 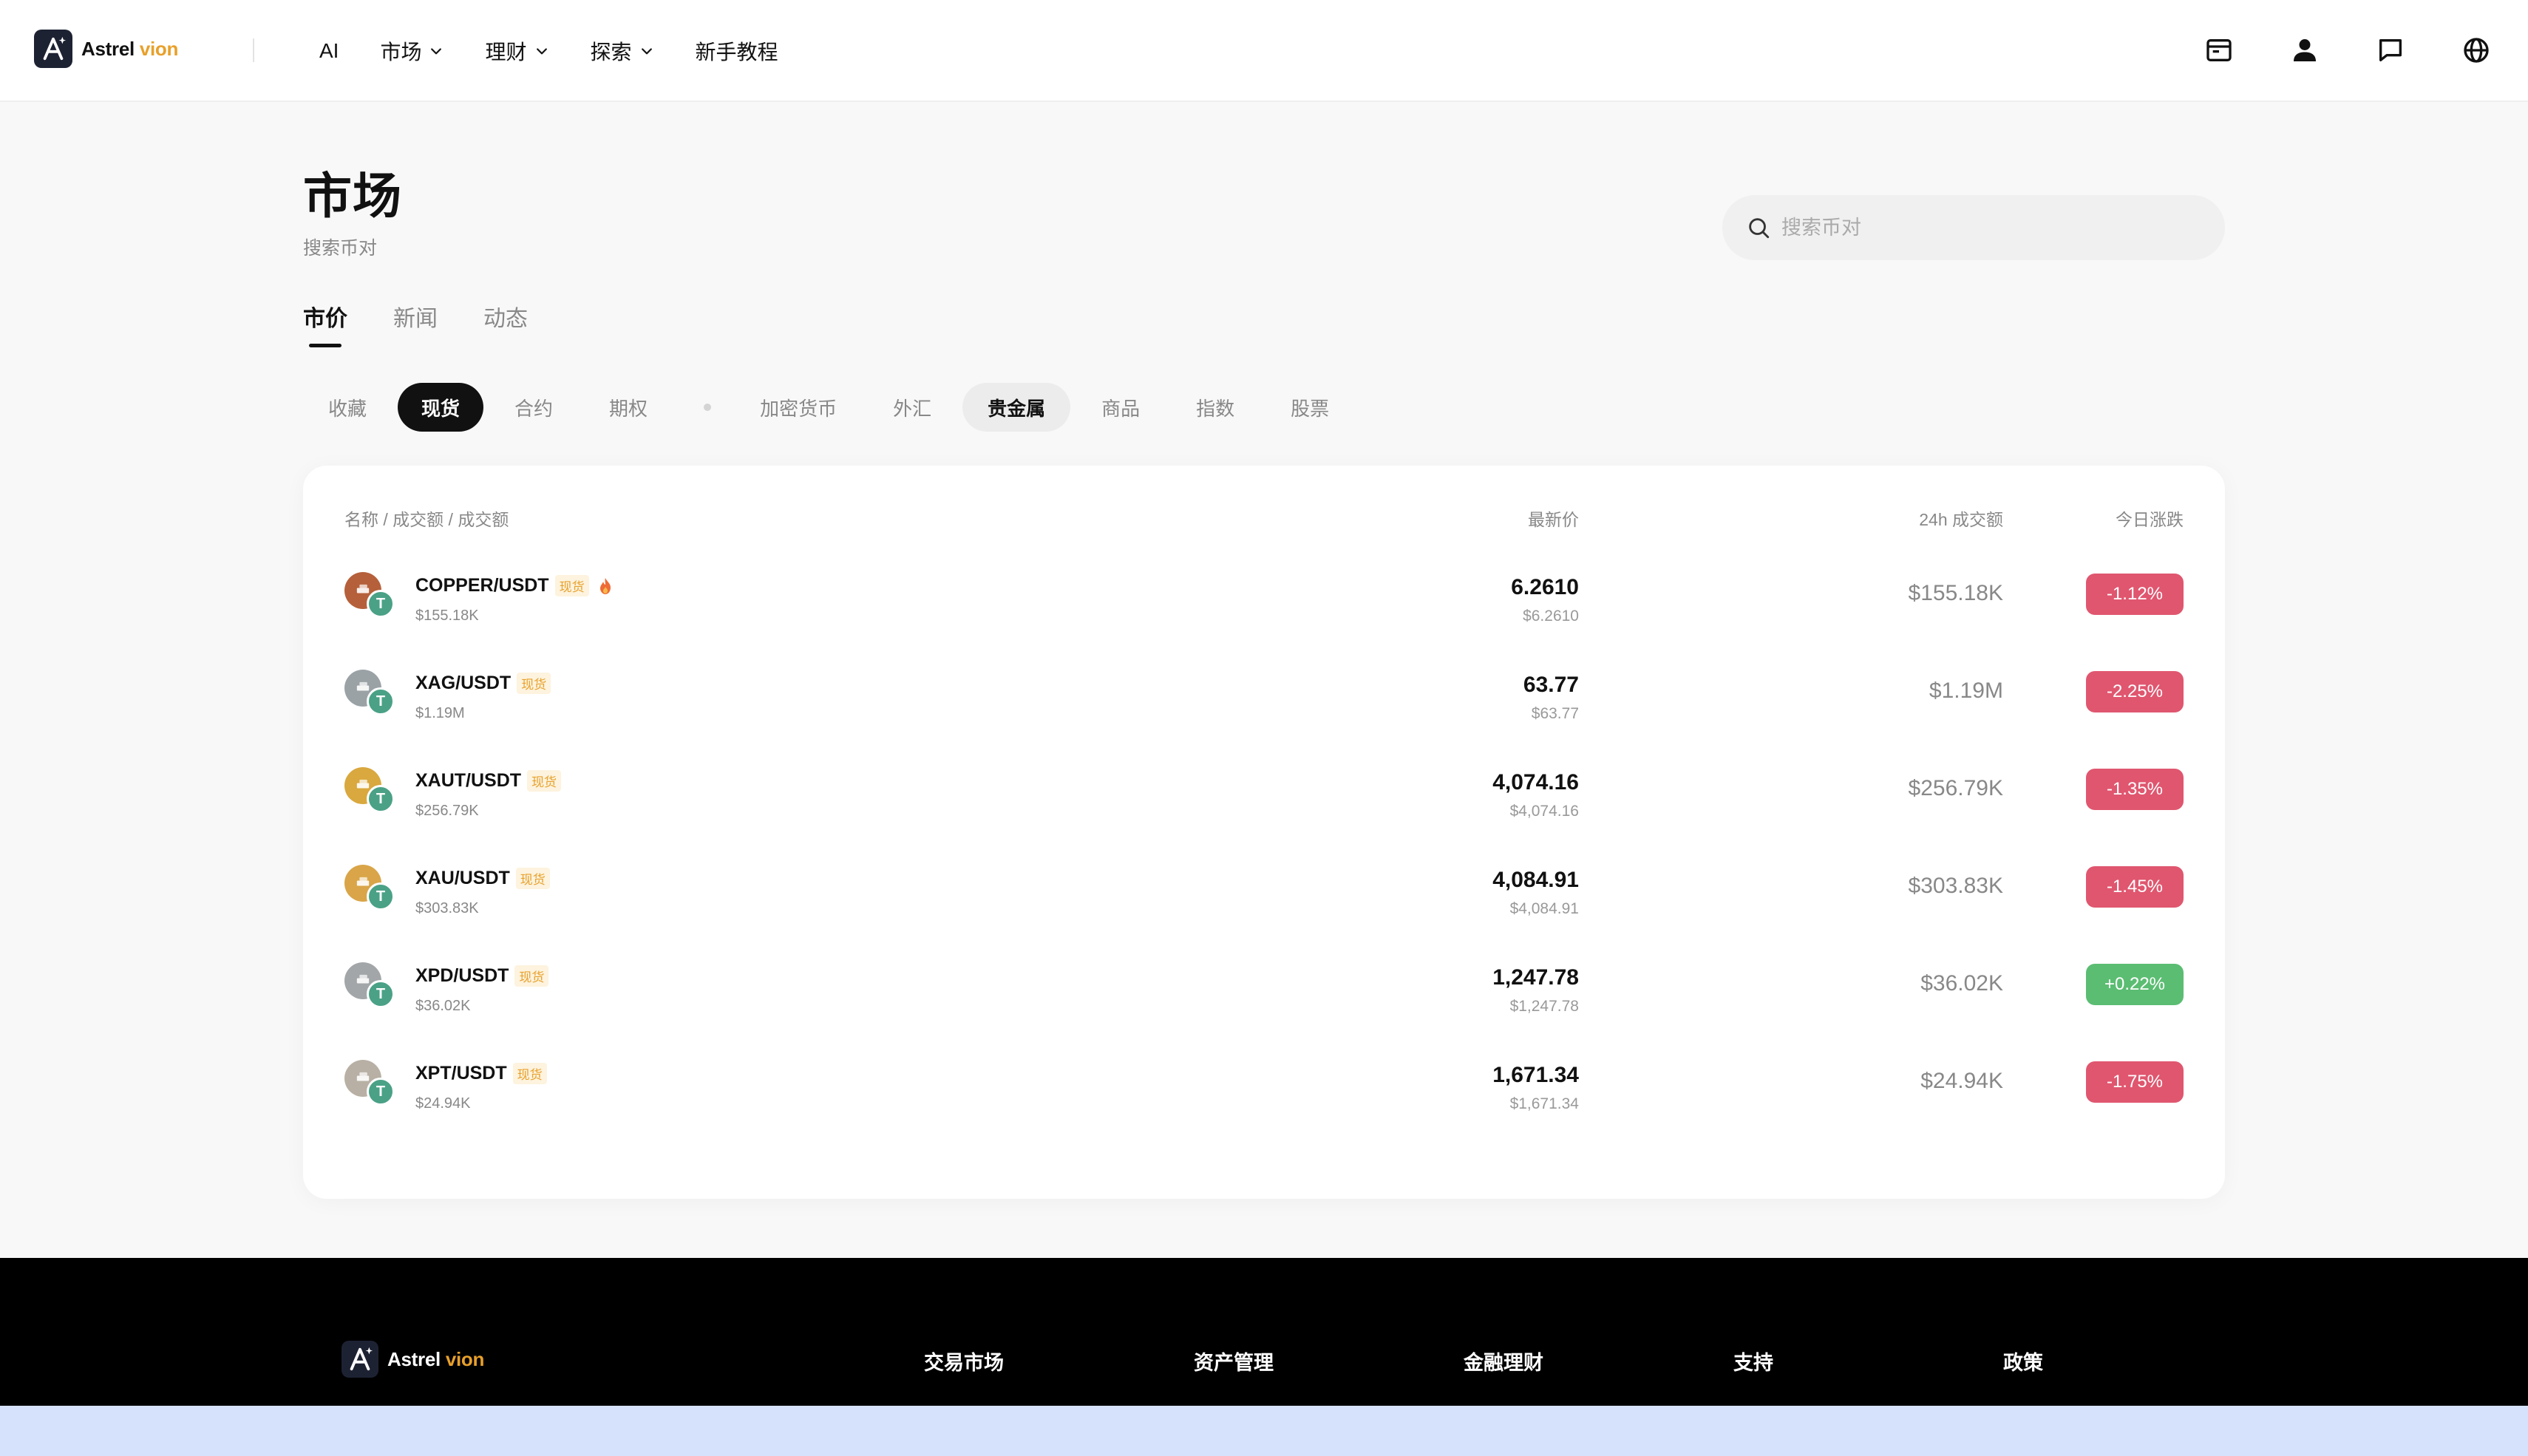 What do you see at coordinates (461, 1073) in the screenshot?
I see `pair-symbol: XPT/USDT` at bounding box center [461, 1073].